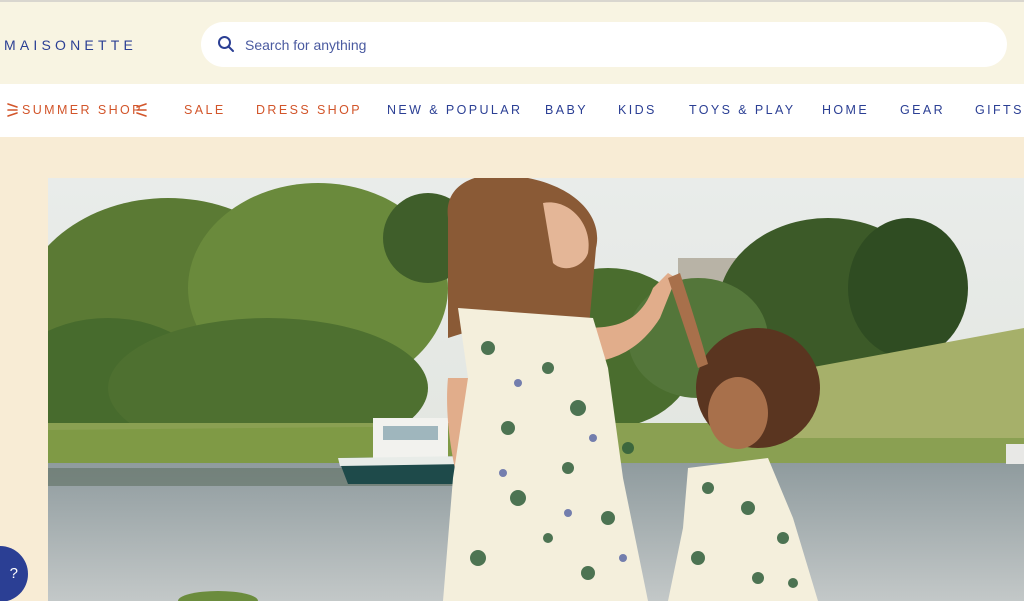  Describe the element at coordinates (70, 45) in the screenshot. I see `brand-logo: MAISONETTE` at that location.